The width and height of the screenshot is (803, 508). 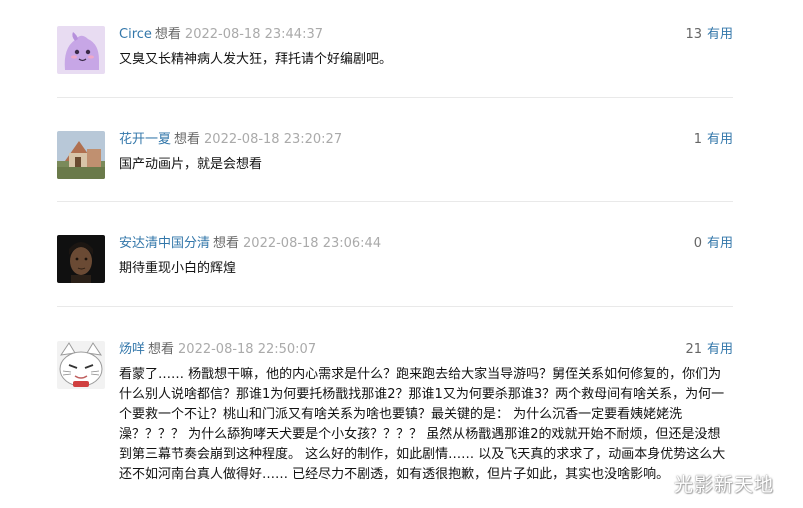 What do you see at coordinates (178, 268) in the screenshot?
I see `comment-content: 期待重现小白的辉煌` at bounding box center [178, 268].